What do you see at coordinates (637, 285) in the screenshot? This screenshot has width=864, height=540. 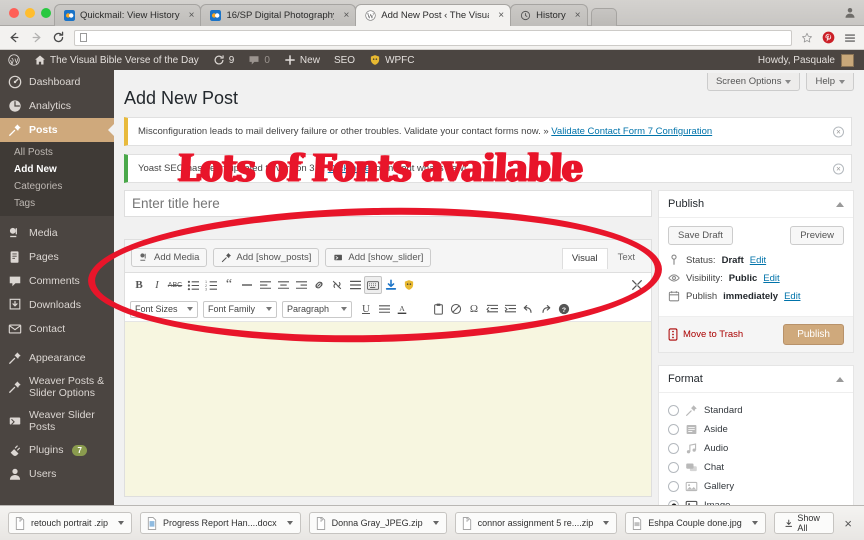 I see `fullscreen-button` at bounding box center [637, 285].